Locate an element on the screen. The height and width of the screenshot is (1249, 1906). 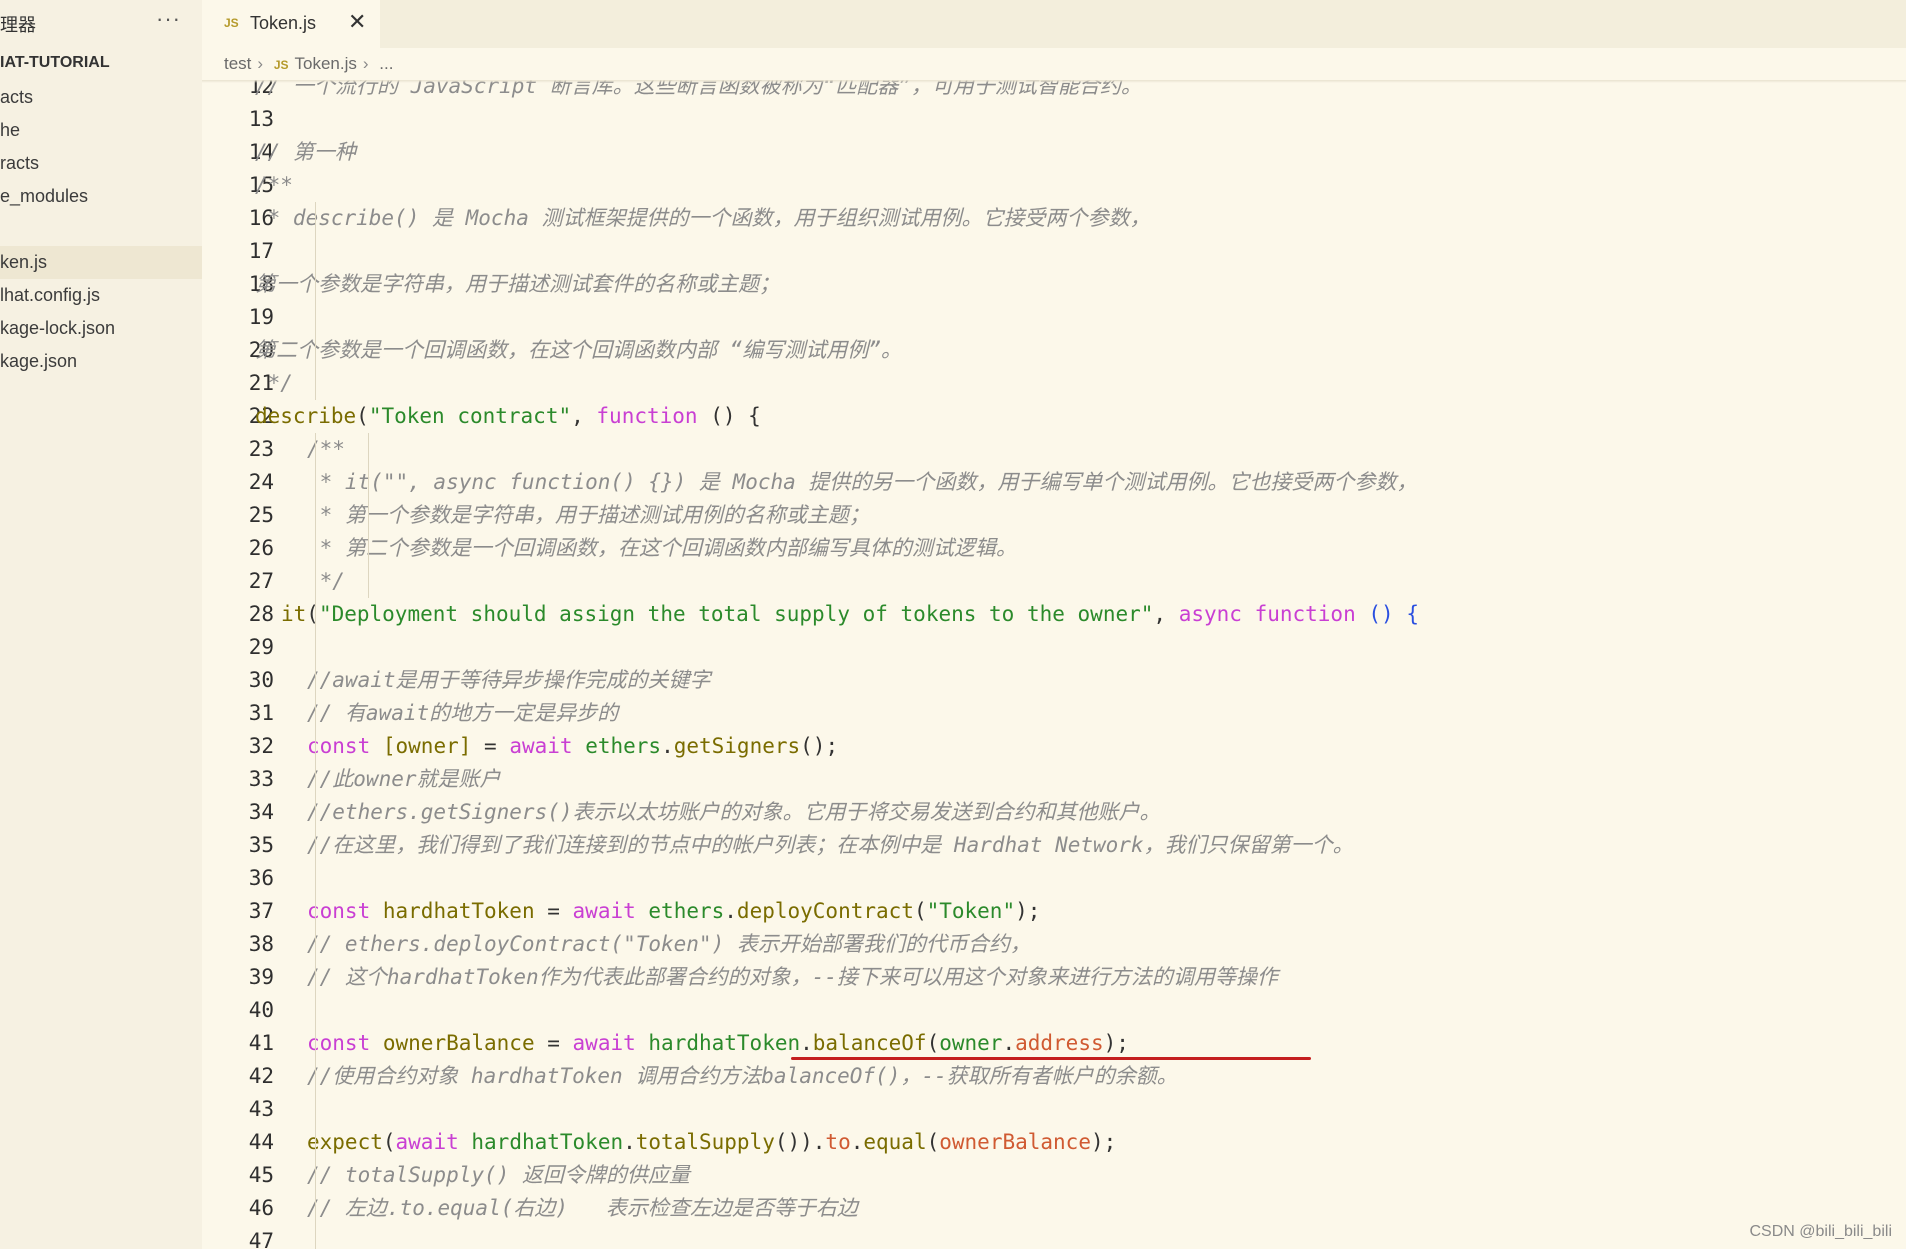
code-line: 30 //await是用于等待异步操作完成的关键字 is located at coordinates (1054, 680).